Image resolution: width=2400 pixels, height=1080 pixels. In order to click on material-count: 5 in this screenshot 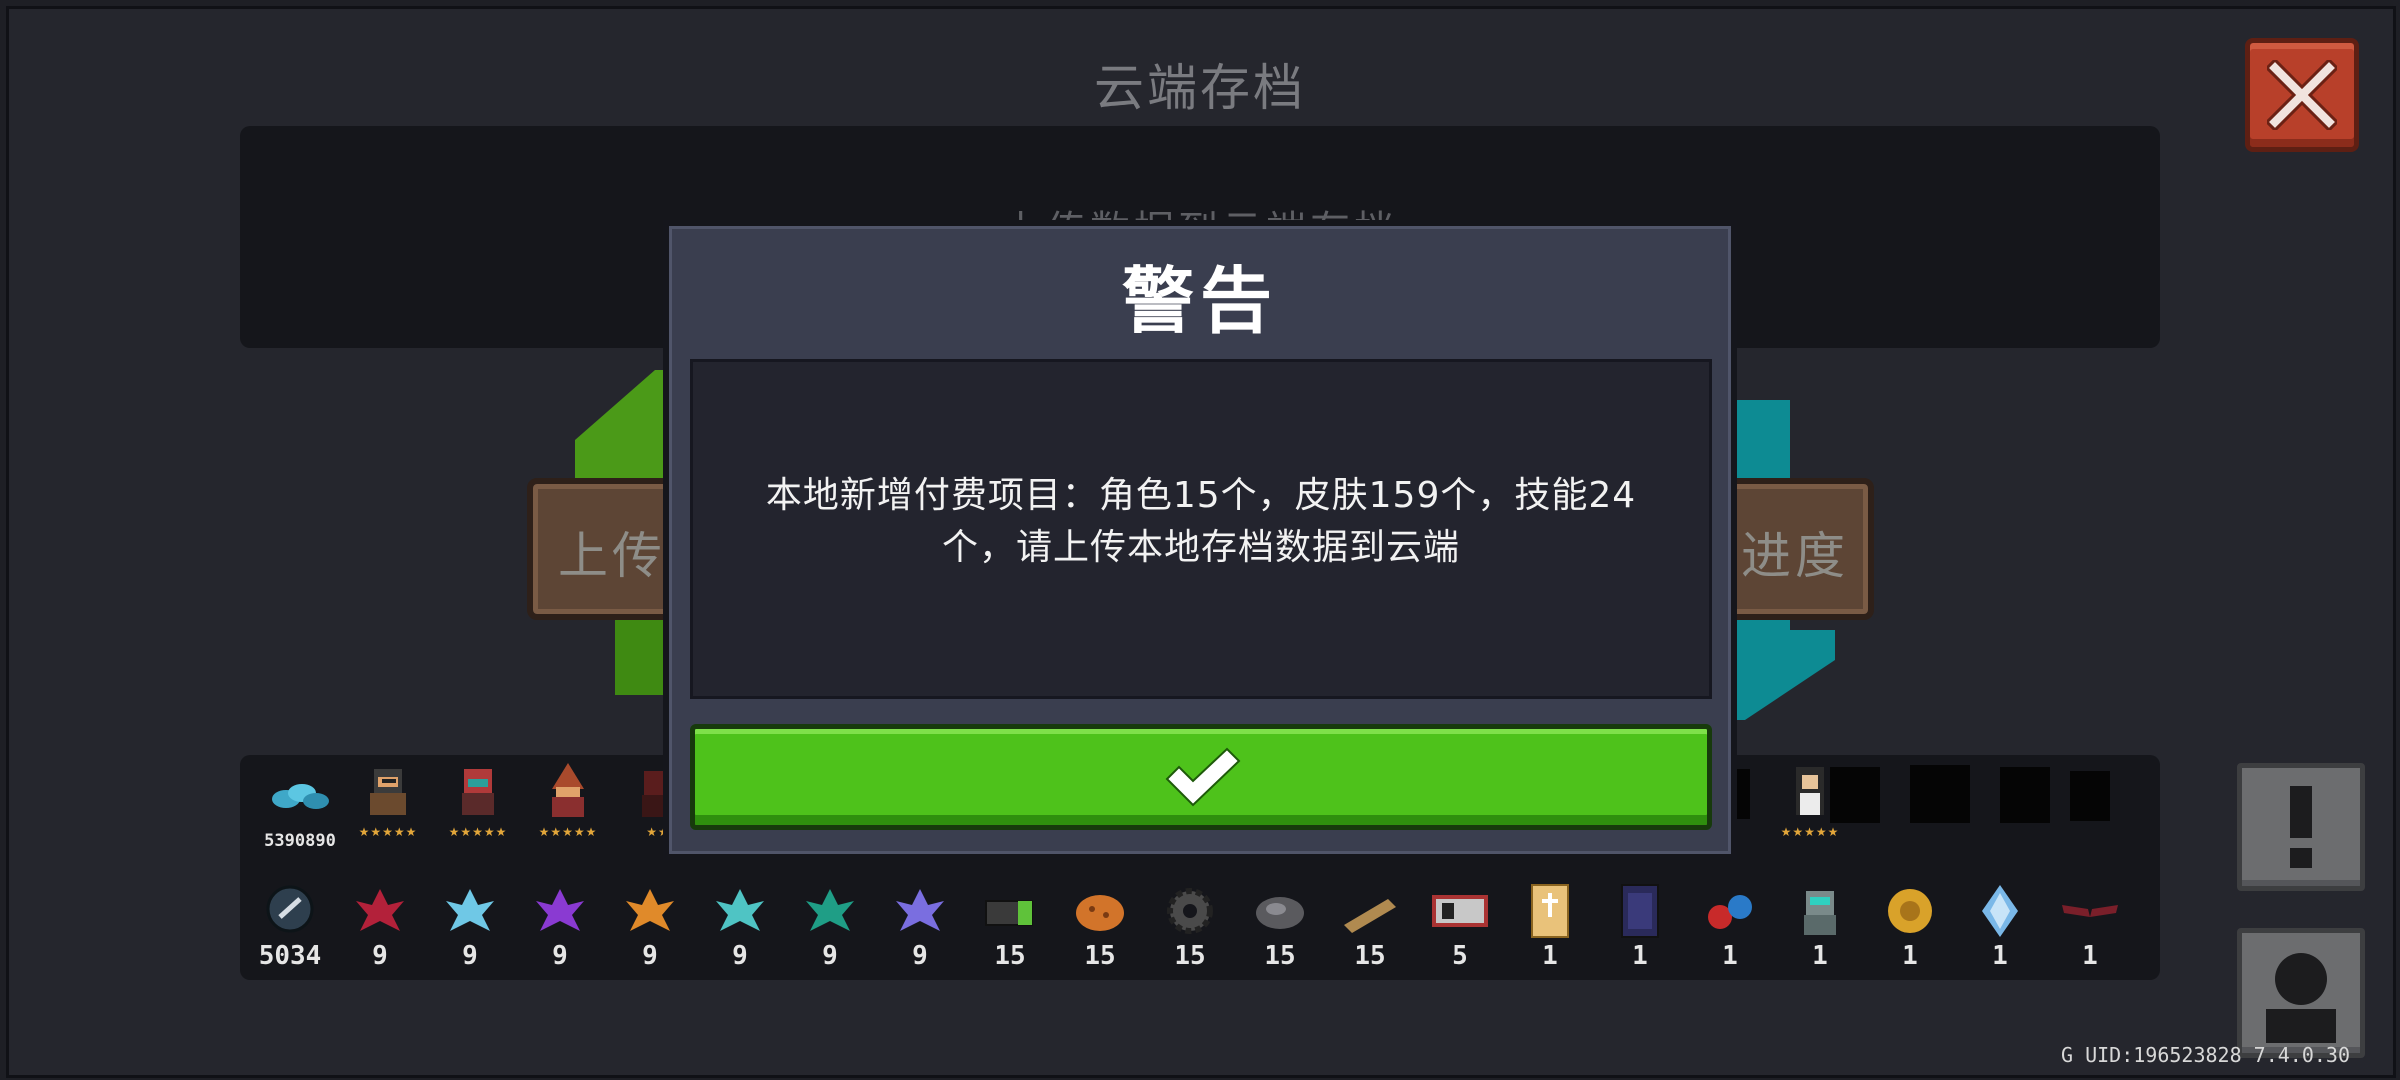, I will do `click(1460, 956)`.